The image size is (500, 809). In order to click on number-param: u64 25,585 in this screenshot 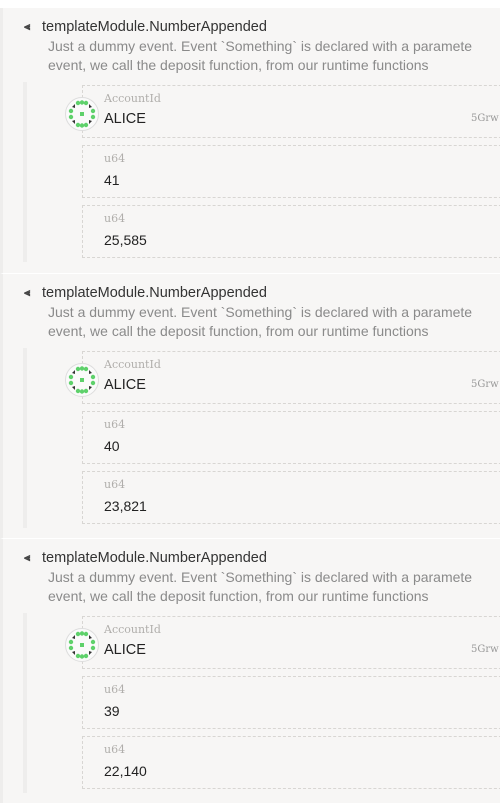, I will do `click(291, 231)`.